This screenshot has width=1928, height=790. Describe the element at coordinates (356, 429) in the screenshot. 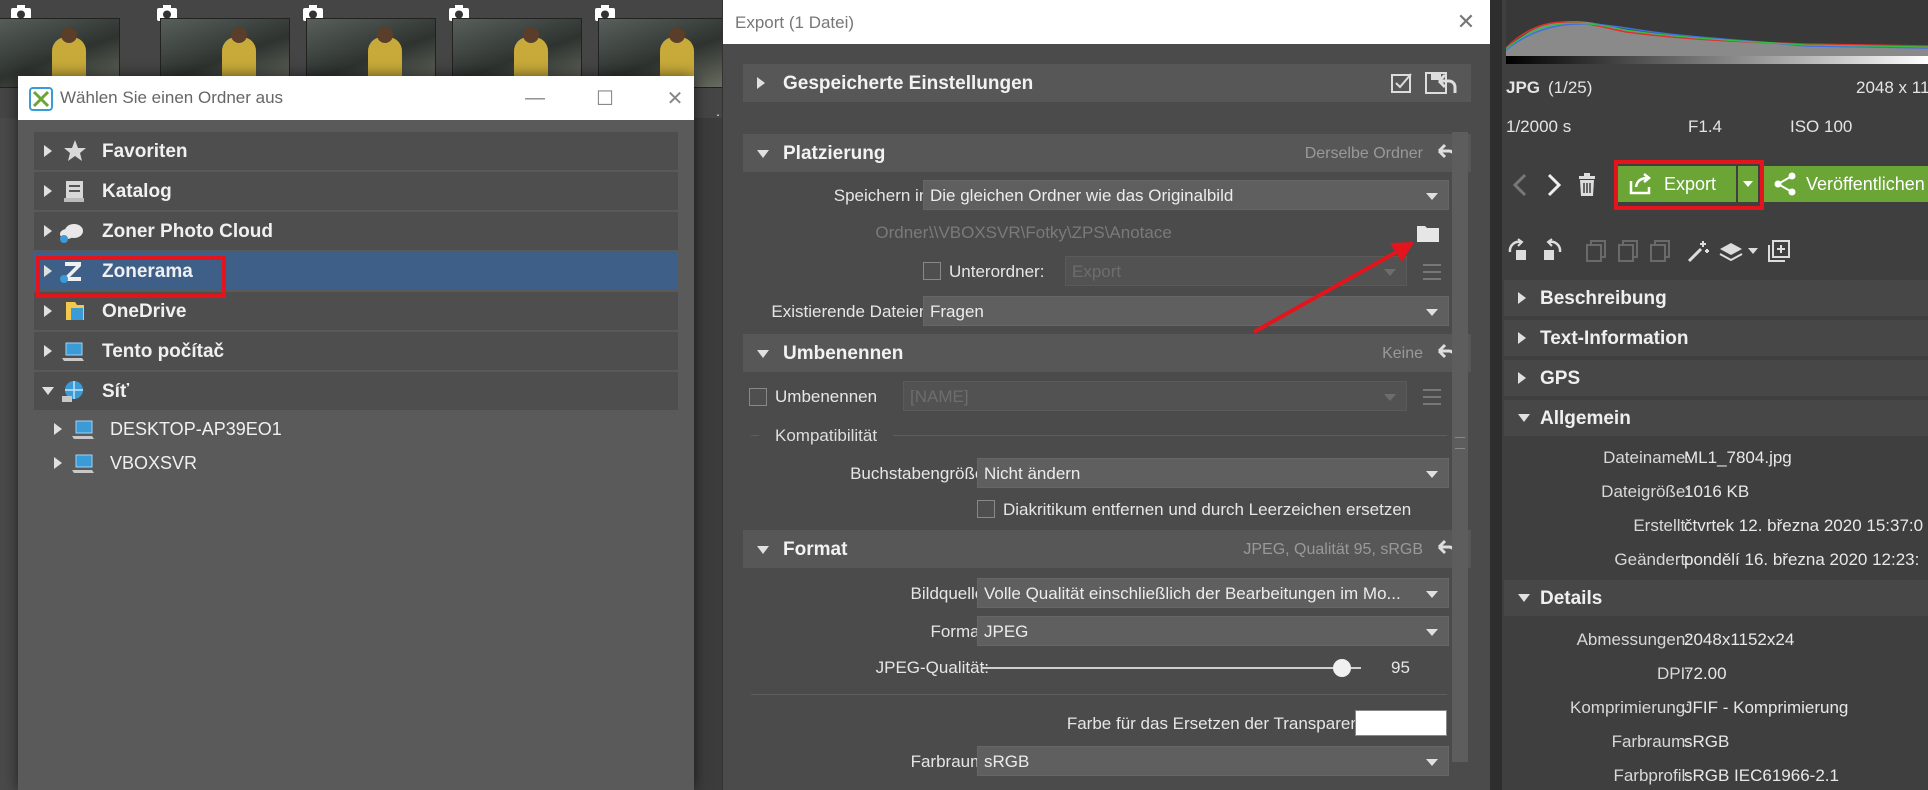

I see `tree-item-desktop-ap39eo1: DESKTOP-AP39EO1` at that location.